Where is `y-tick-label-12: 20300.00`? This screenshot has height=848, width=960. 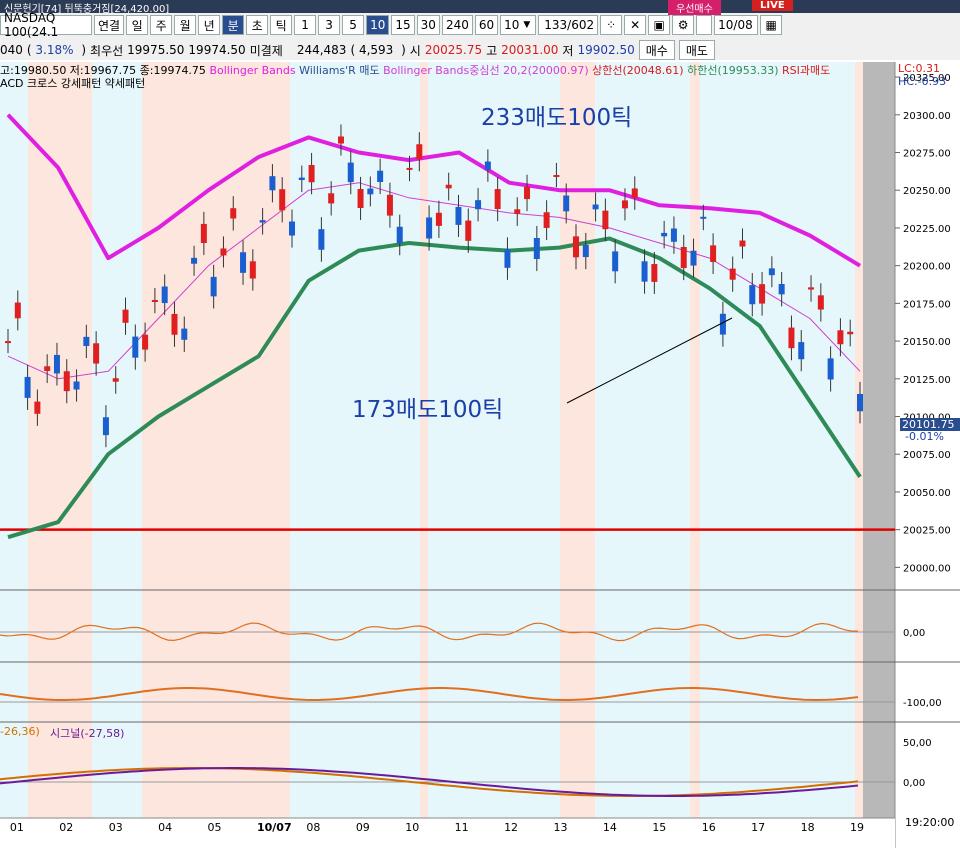 y-tick-label-12: 20300.00 is located at coordinates (927, 116).